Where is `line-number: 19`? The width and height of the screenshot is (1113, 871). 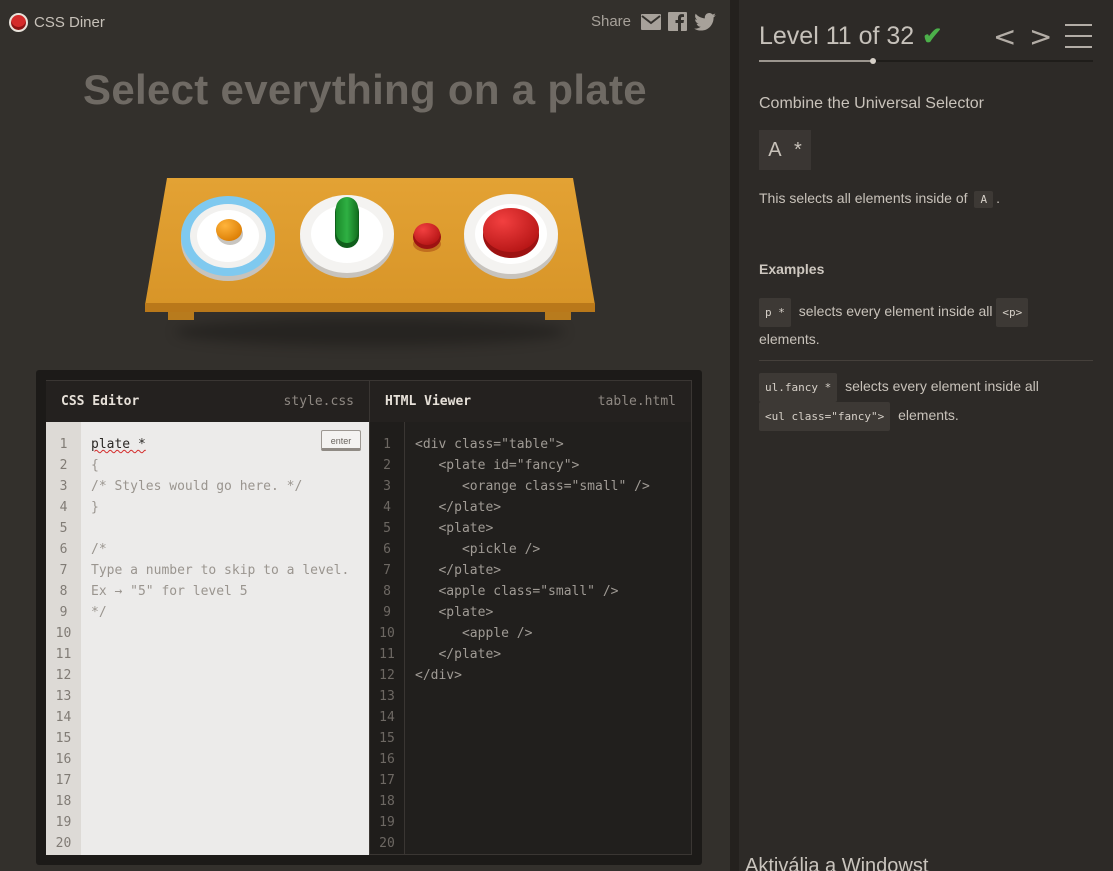
line-number: 19 is located at coordinates (63, 822).